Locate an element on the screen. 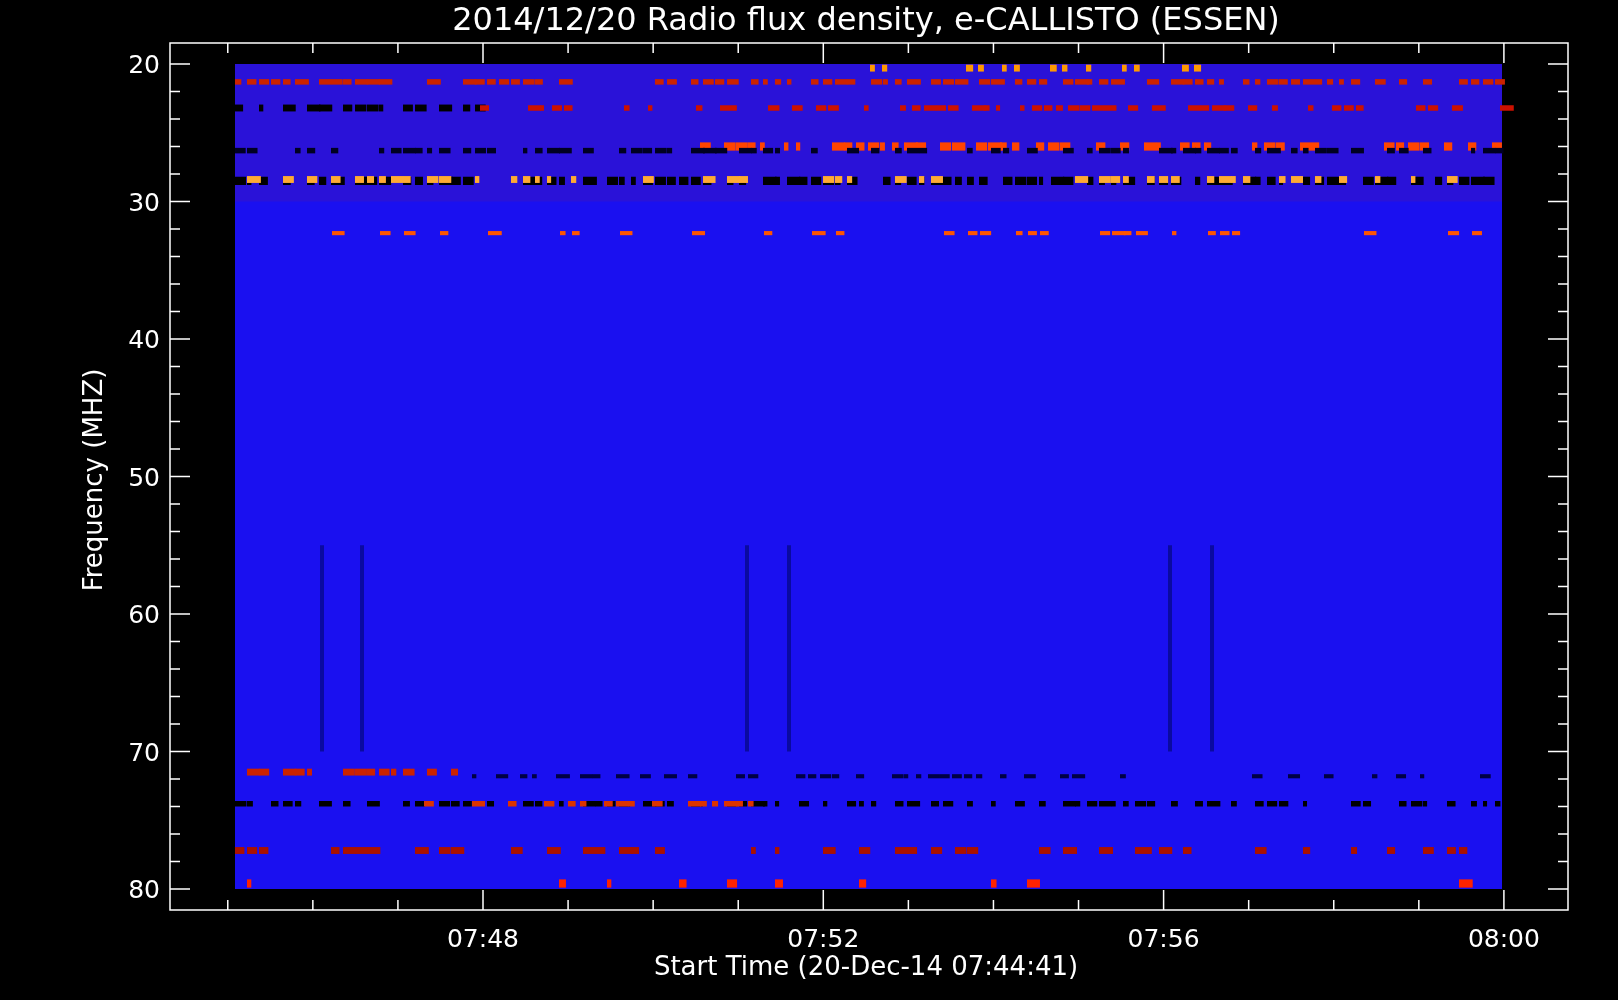 Image resolution: width=1618 pixels, height=1000 pixels. y-tick-label: 40 is located at coordinates (144, 339).